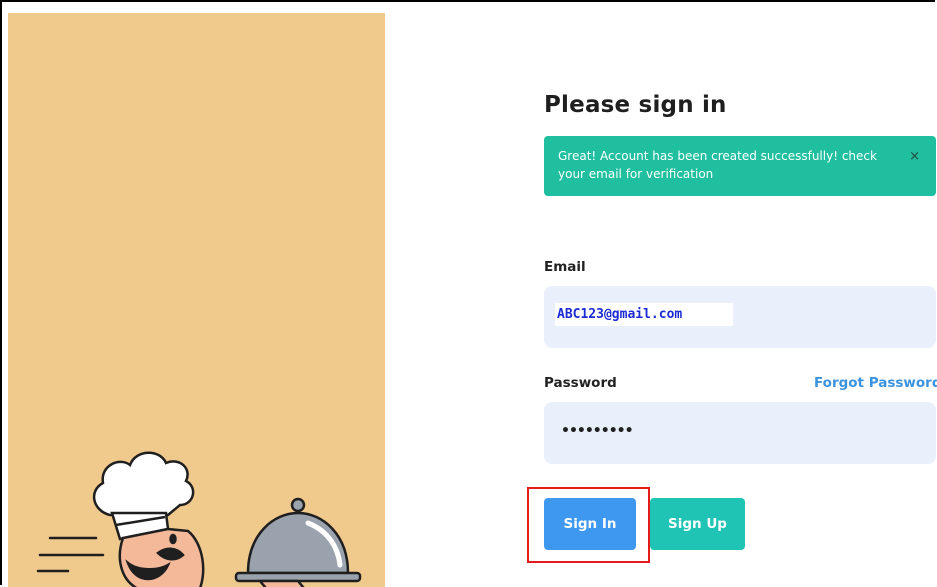 This screenshot has width=937, height=587. Describe the element at coordinates (298, 542) in the screenshot. I see `cloche-icon` at that location.